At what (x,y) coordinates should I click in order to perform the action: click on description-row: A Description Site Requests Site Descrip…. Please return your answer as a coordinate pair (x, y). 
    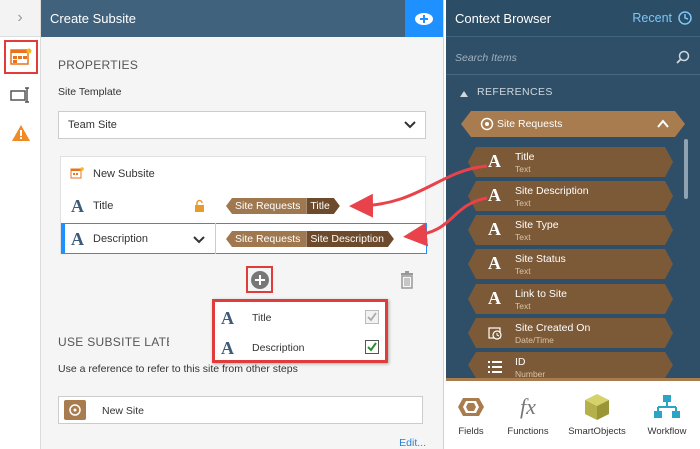
    Looking at the image, I should click on (244, 238).